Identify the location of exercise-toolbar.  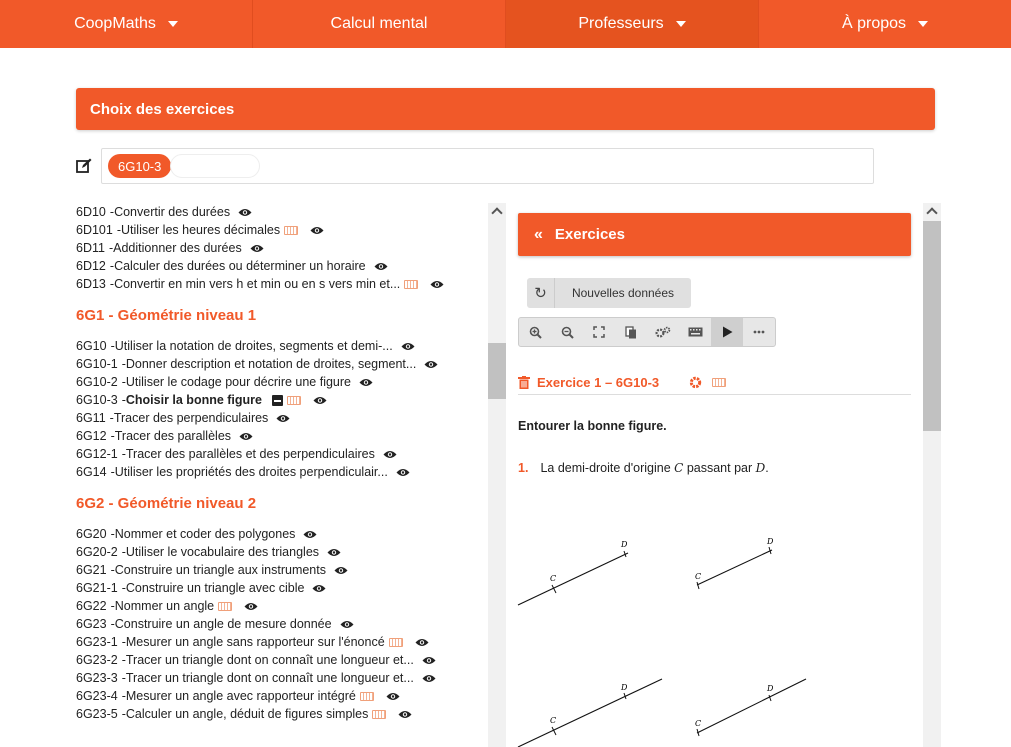
(647, 332).